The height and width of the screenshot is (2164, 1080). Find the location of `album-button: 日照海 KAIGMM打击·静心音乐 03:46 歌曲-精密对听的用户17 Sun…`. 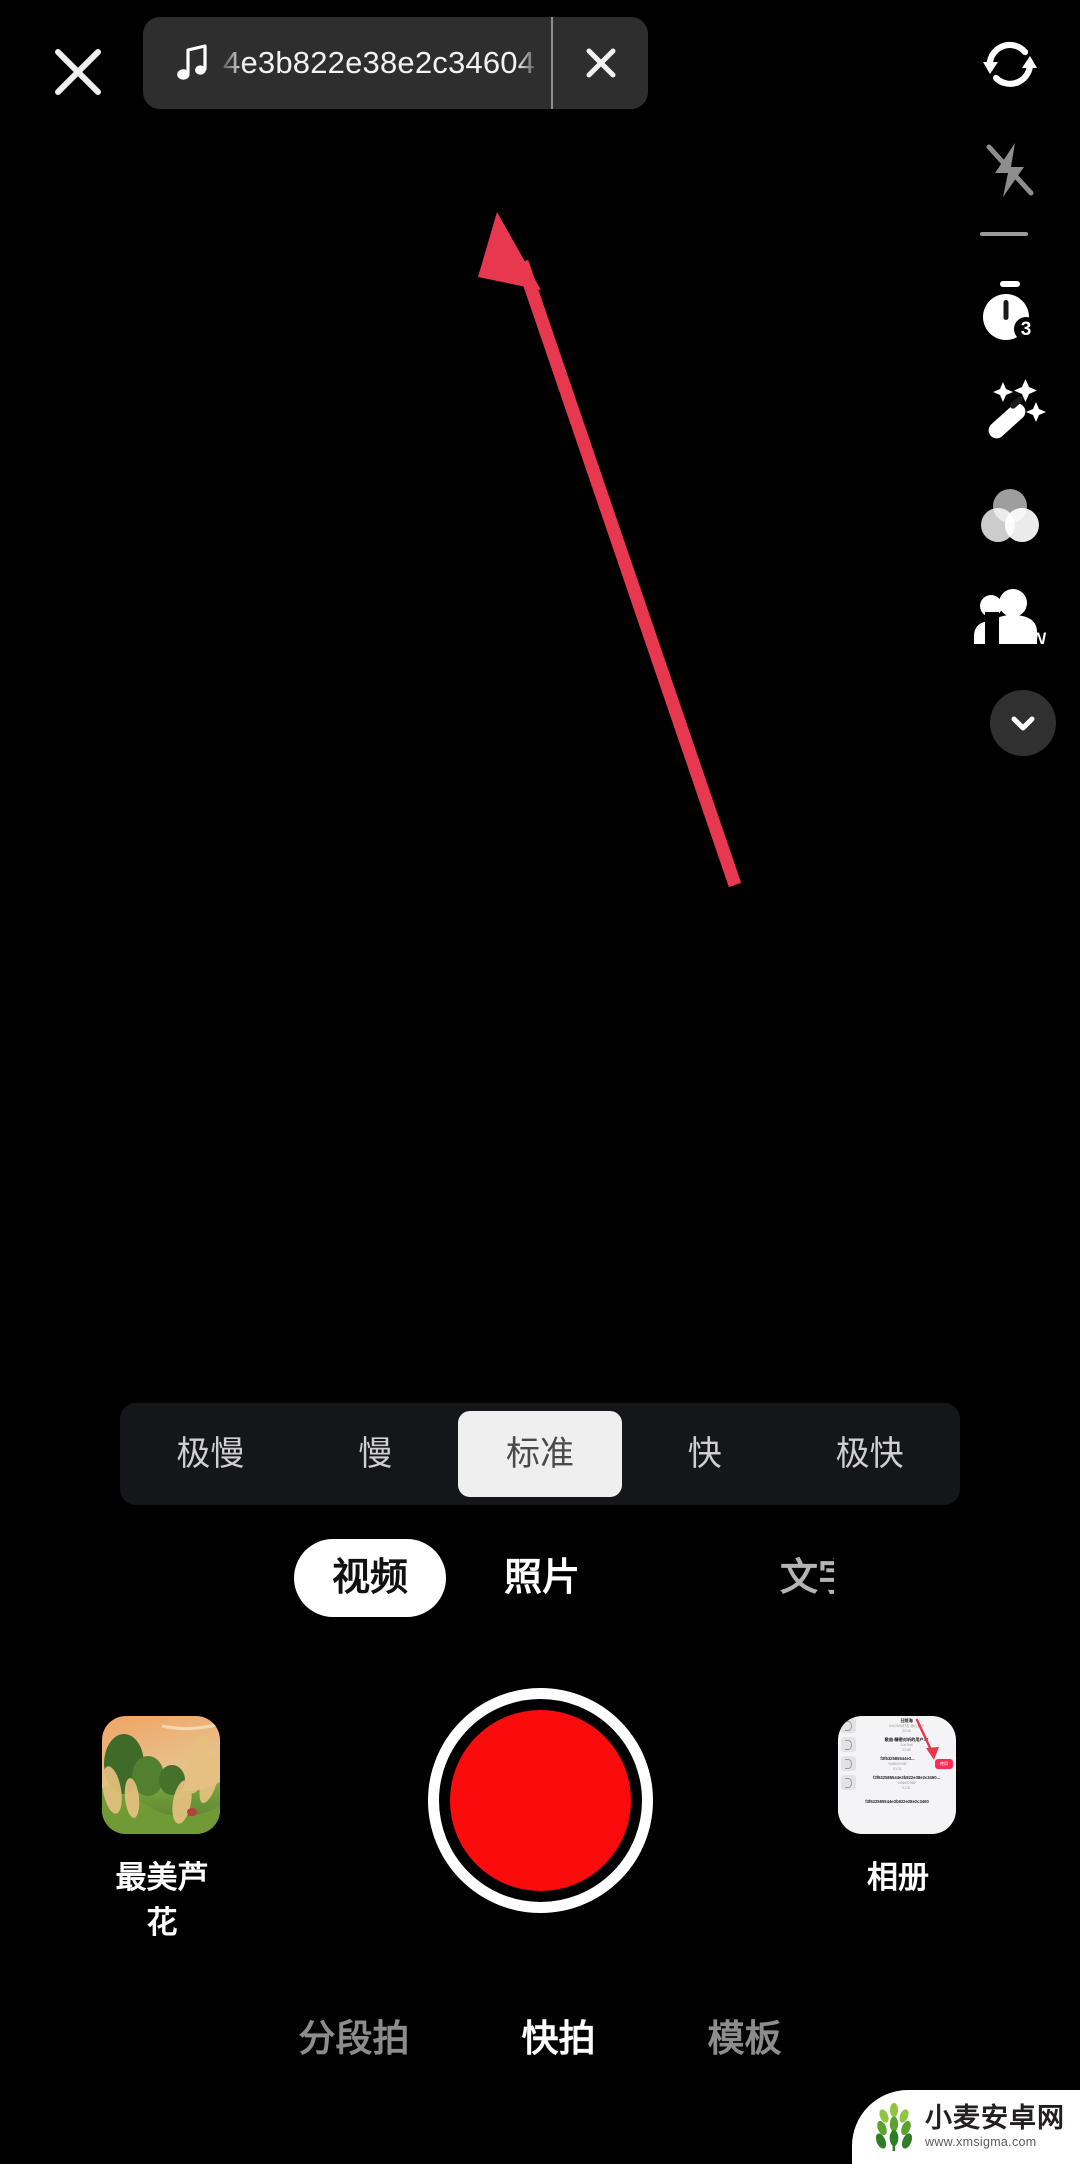

album-button: 日照海 KAIGMM打击·静心音乐 03:46 歌曲-精密对听的用户17 Sun… is located at coordinates (898, 1806).